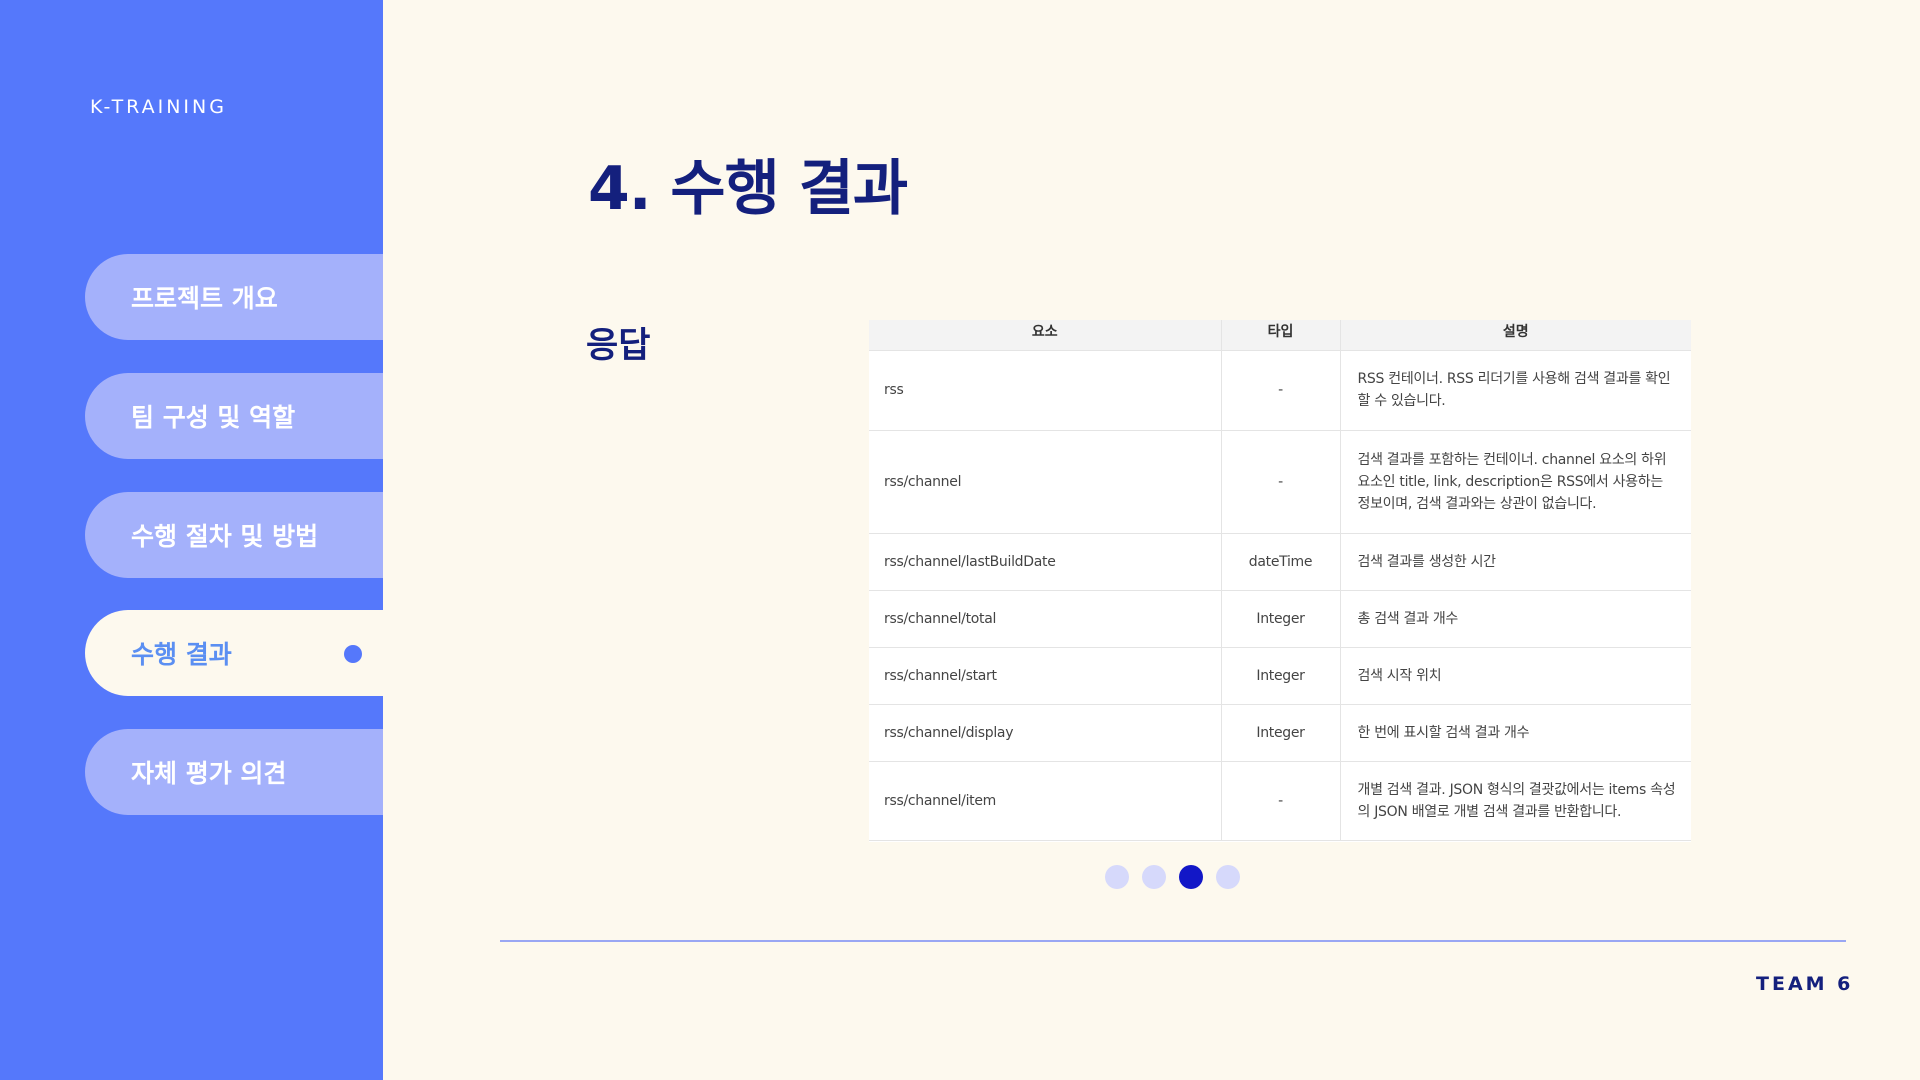 The height and width of the screenshot is (1080, 1920). Describe the element at coordinates (748, 189) in the screenshot. I see `page-title: 4. 수행 결과` at that location.